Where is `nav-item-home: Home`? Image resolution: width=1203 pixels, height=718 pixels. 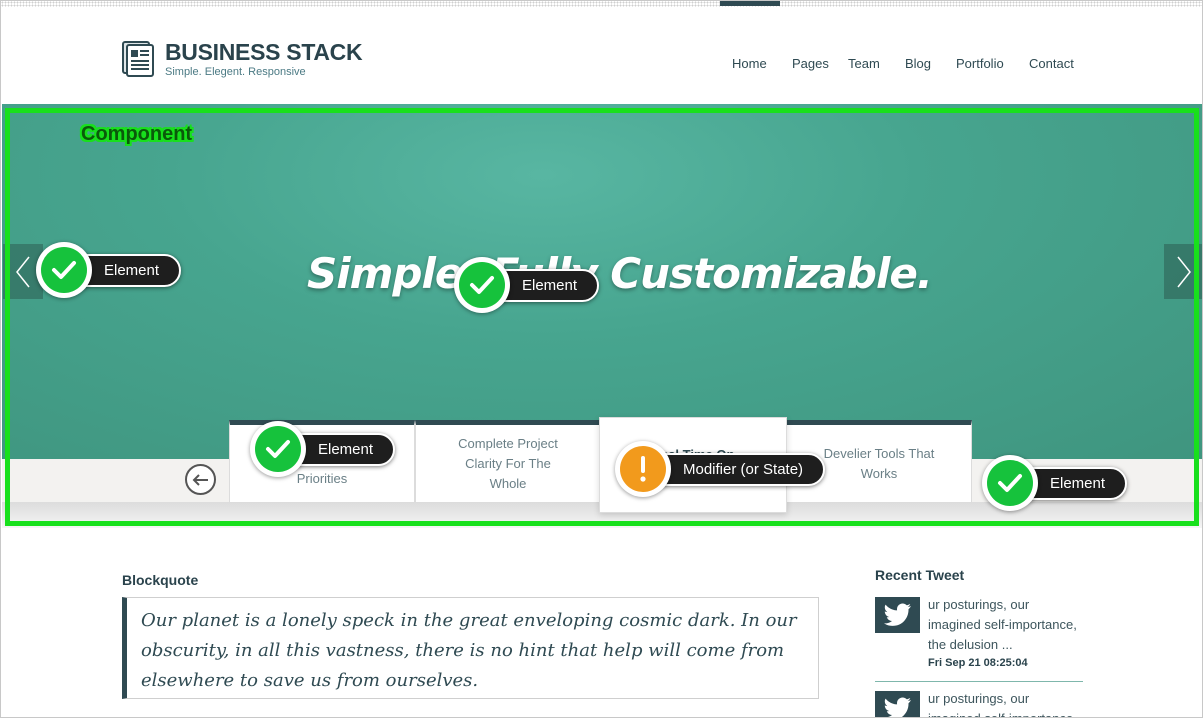 nav-item-home: Home is located at coordinates (749, 63).